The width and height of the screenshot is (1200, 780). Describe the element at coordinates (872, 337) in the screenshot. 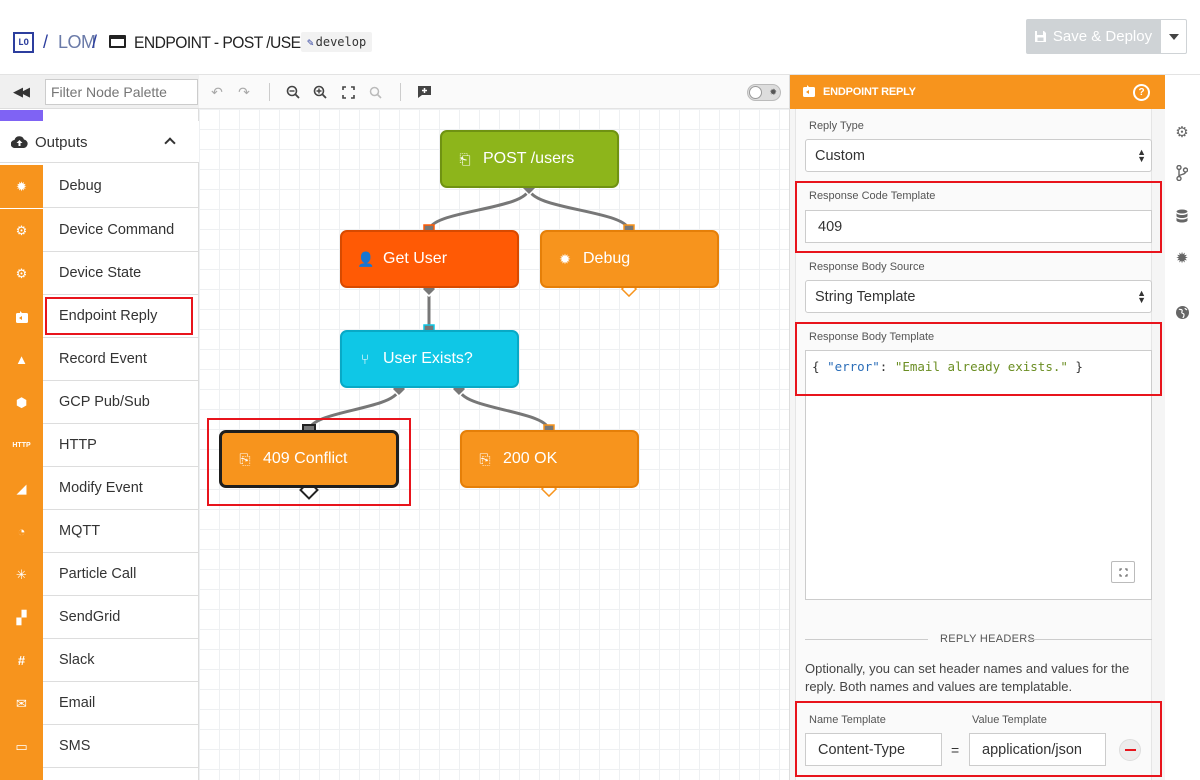

I see `body-template-label: Response Body Template` at that location.